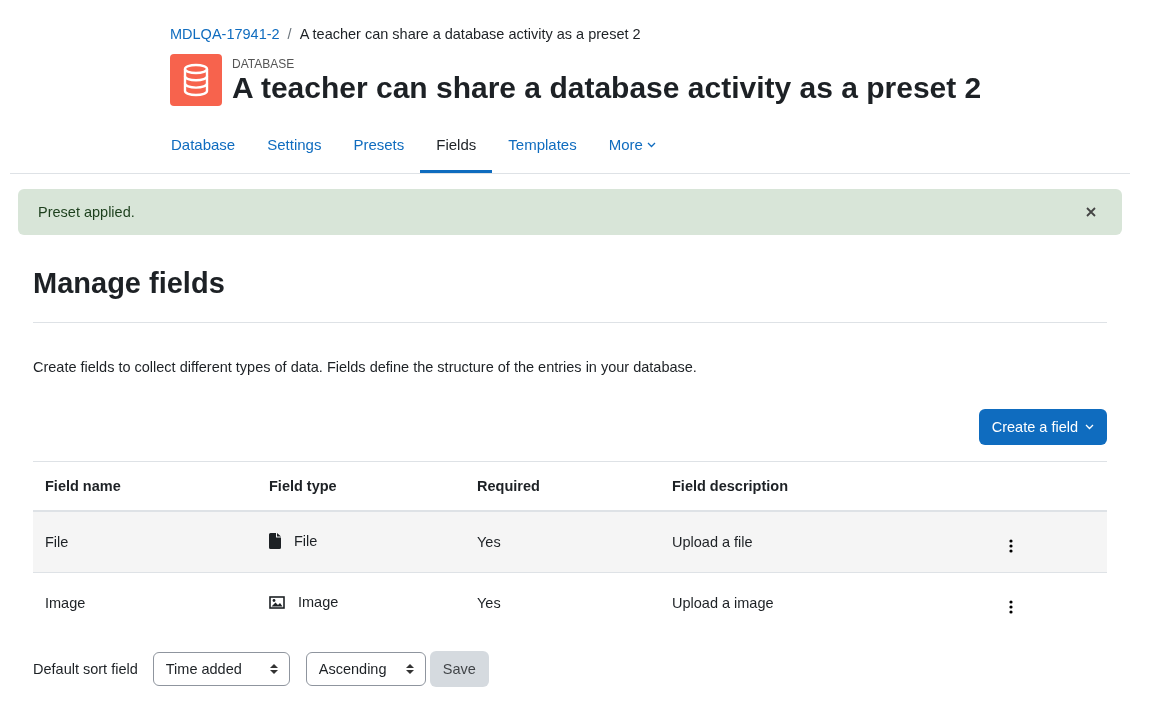 This screenshot has height=728, width=1163. Describe the element at coordinates (542, 147) in the screenshot. I see `nav-tab: Templates` at that location.